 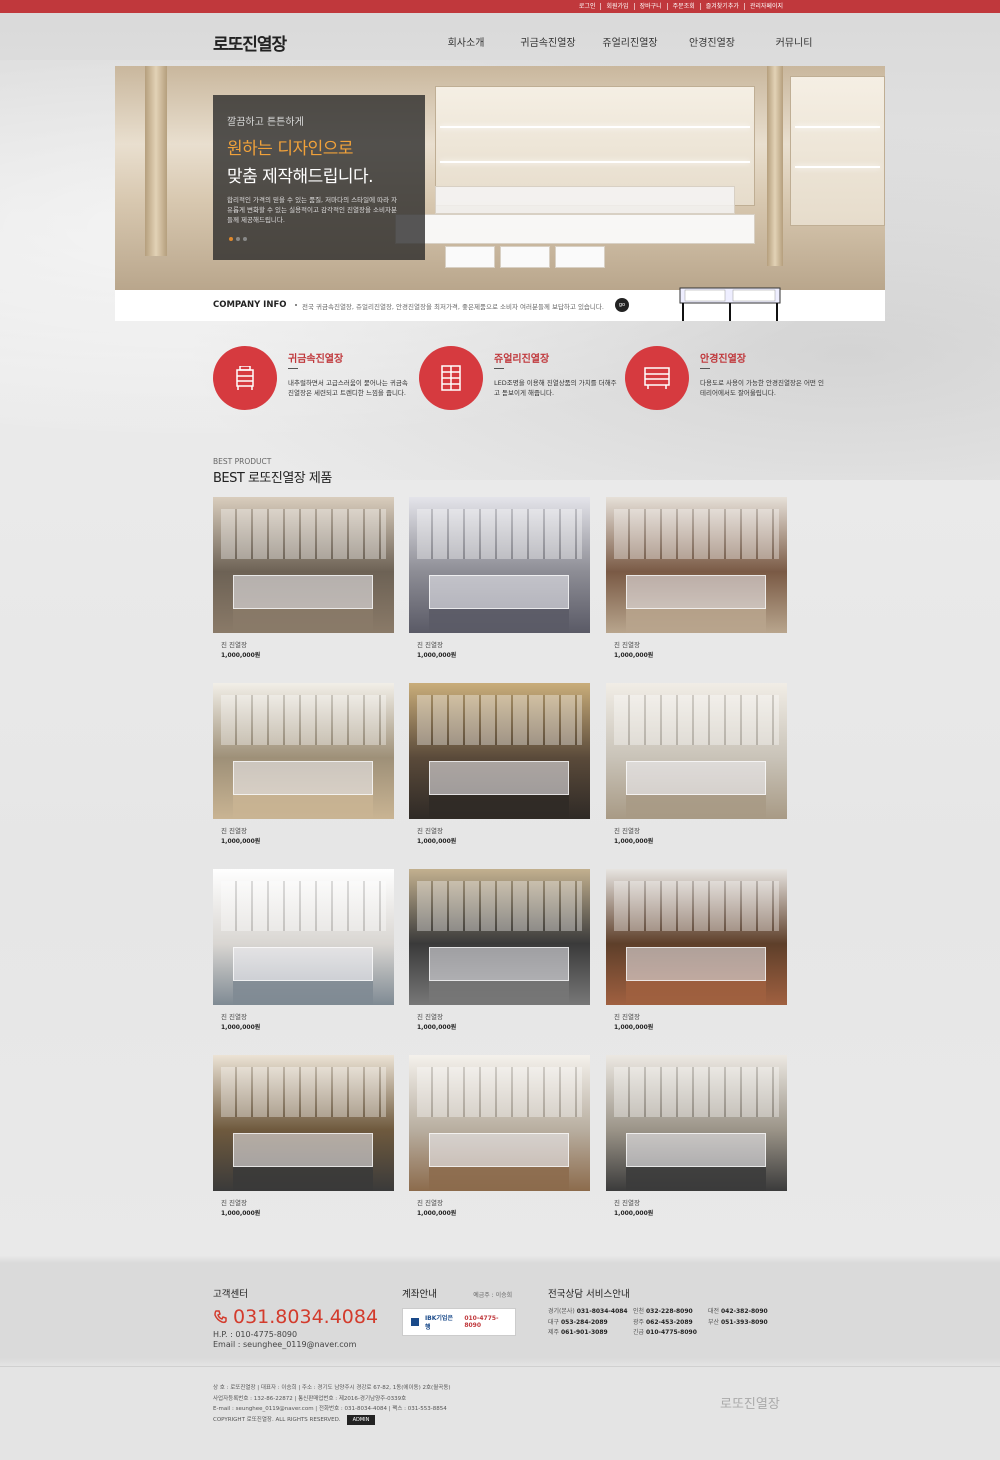 What do you see at coordinates (723, 359) in the screenshot?
I see `feature-title: 안경진열장` at bounding box center [723, 359].